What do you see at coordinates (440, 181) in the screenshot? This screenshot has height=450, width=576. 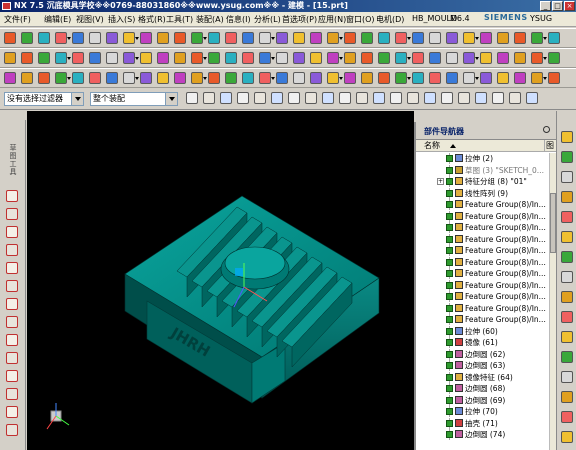 I see `expand-icon: +` at bounding box center [440, 181].